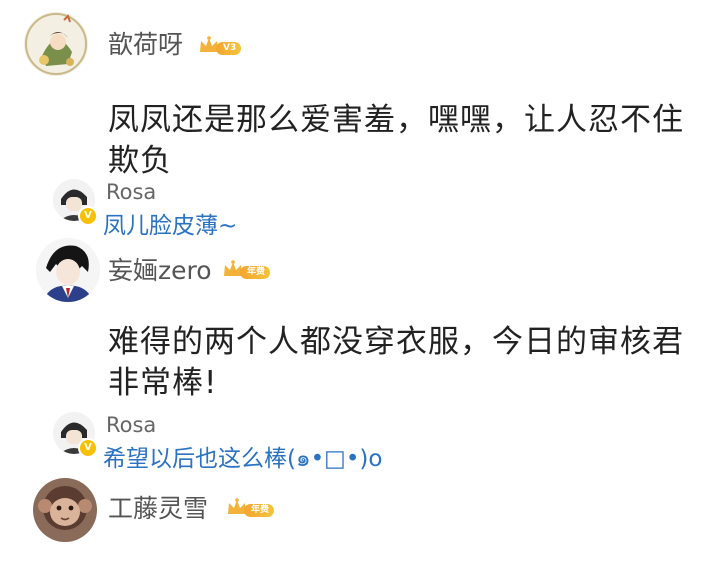 Image resolution: width=720 pixels, height=563 pixels. I want to click on username: 工藤灵雪, so click(158, 509).